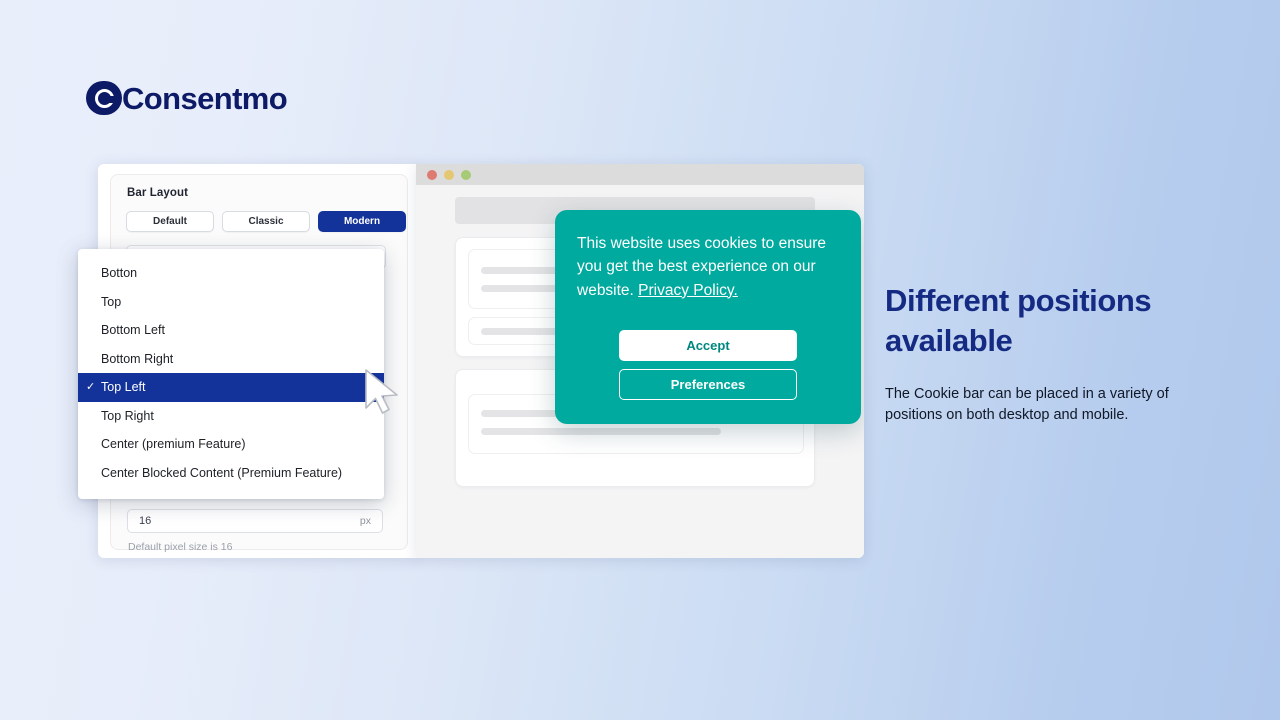 This screenshot has width=1280, height=720. I want to click on pixel-size-unit: px, so click(365, 521).